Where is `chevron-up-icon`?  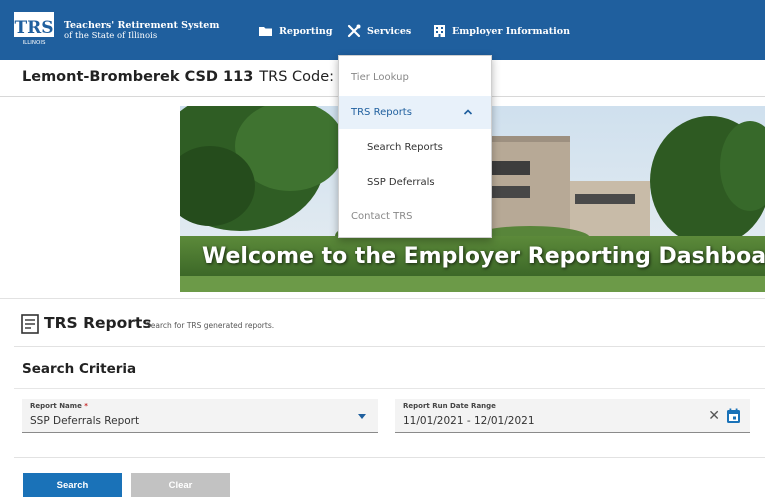
chevron-up-icon is located at coordinates (468, 112).